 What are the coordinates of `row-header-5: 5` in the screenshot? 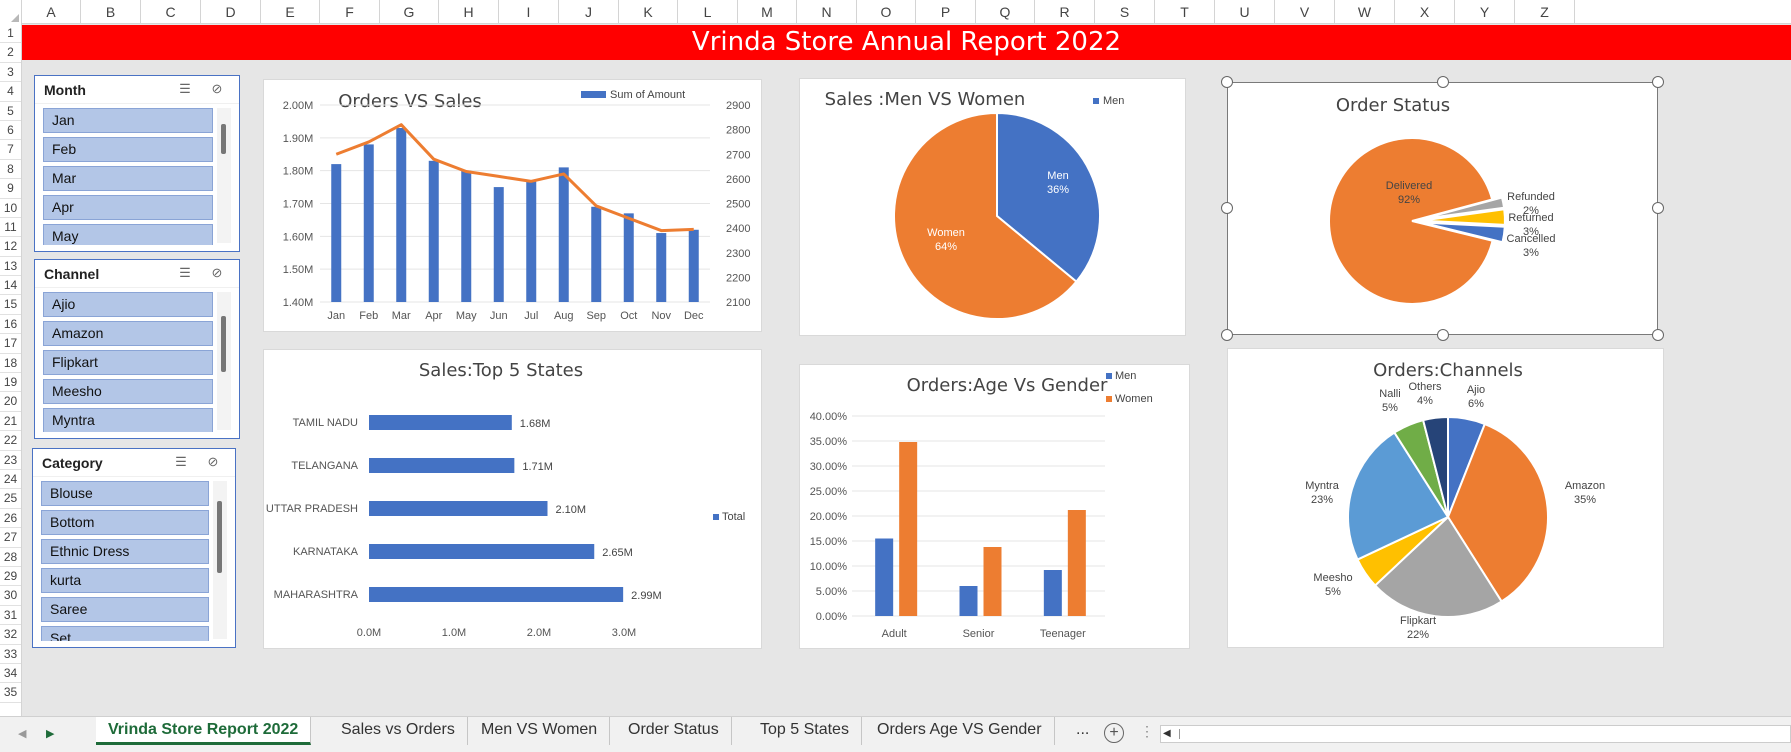 It's located at (10, 111).